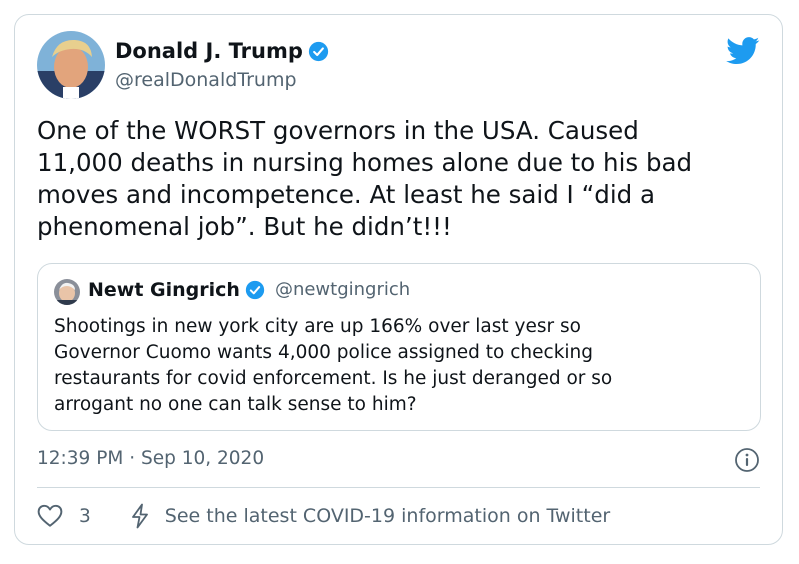 The height and width of the screenshot is (564, 799). Describe the element at coordinates (150, 459) in the screenshot. I see `tweet-timestamp: 12:39 PM · Sep 10, 2020` at that location.